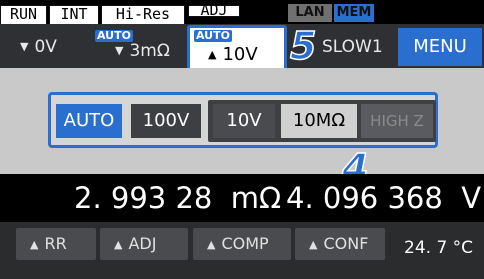 The width and height of the screenshot is (484, 279). What do you see at coordinates (143, 15) in the screenshot?
I see `hires-indicator: Hi-Res` at bounding box center [143, 15].